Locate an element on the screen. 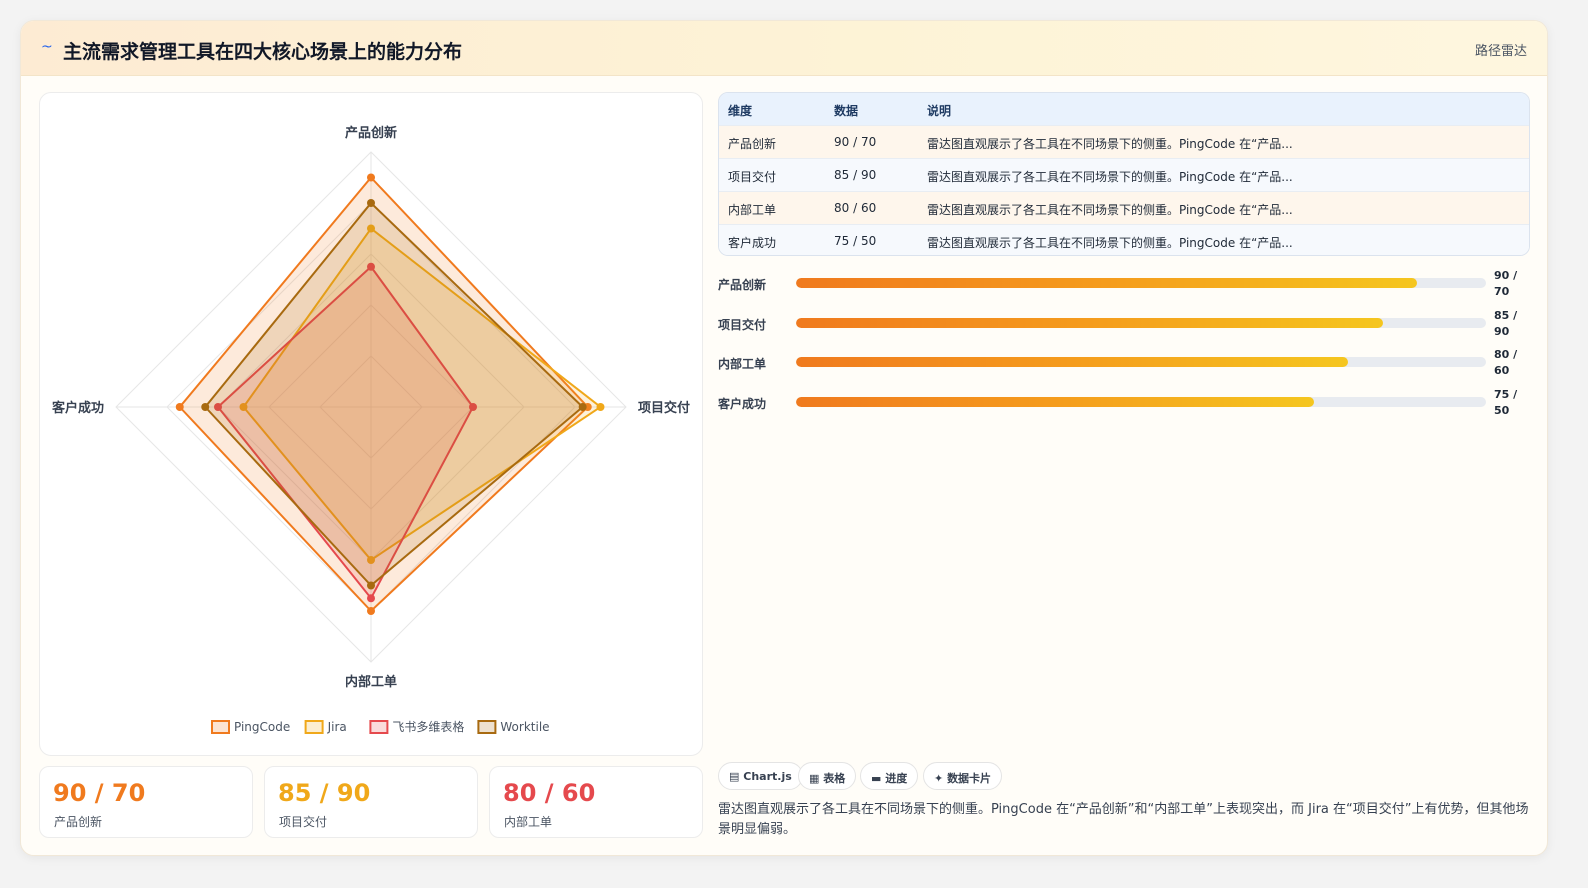 This screenshot has width=1588, height=888. legend-label: 飞书多维表格 is located at coordinates (428, 726).